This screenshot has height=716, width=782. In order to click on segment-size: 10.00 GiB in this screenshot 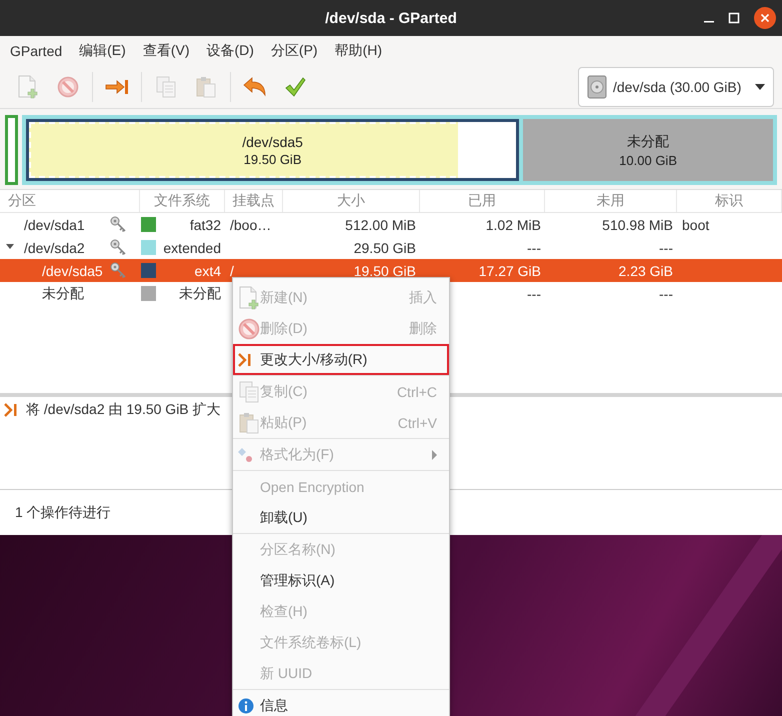, I will do `click(648, 160)`.